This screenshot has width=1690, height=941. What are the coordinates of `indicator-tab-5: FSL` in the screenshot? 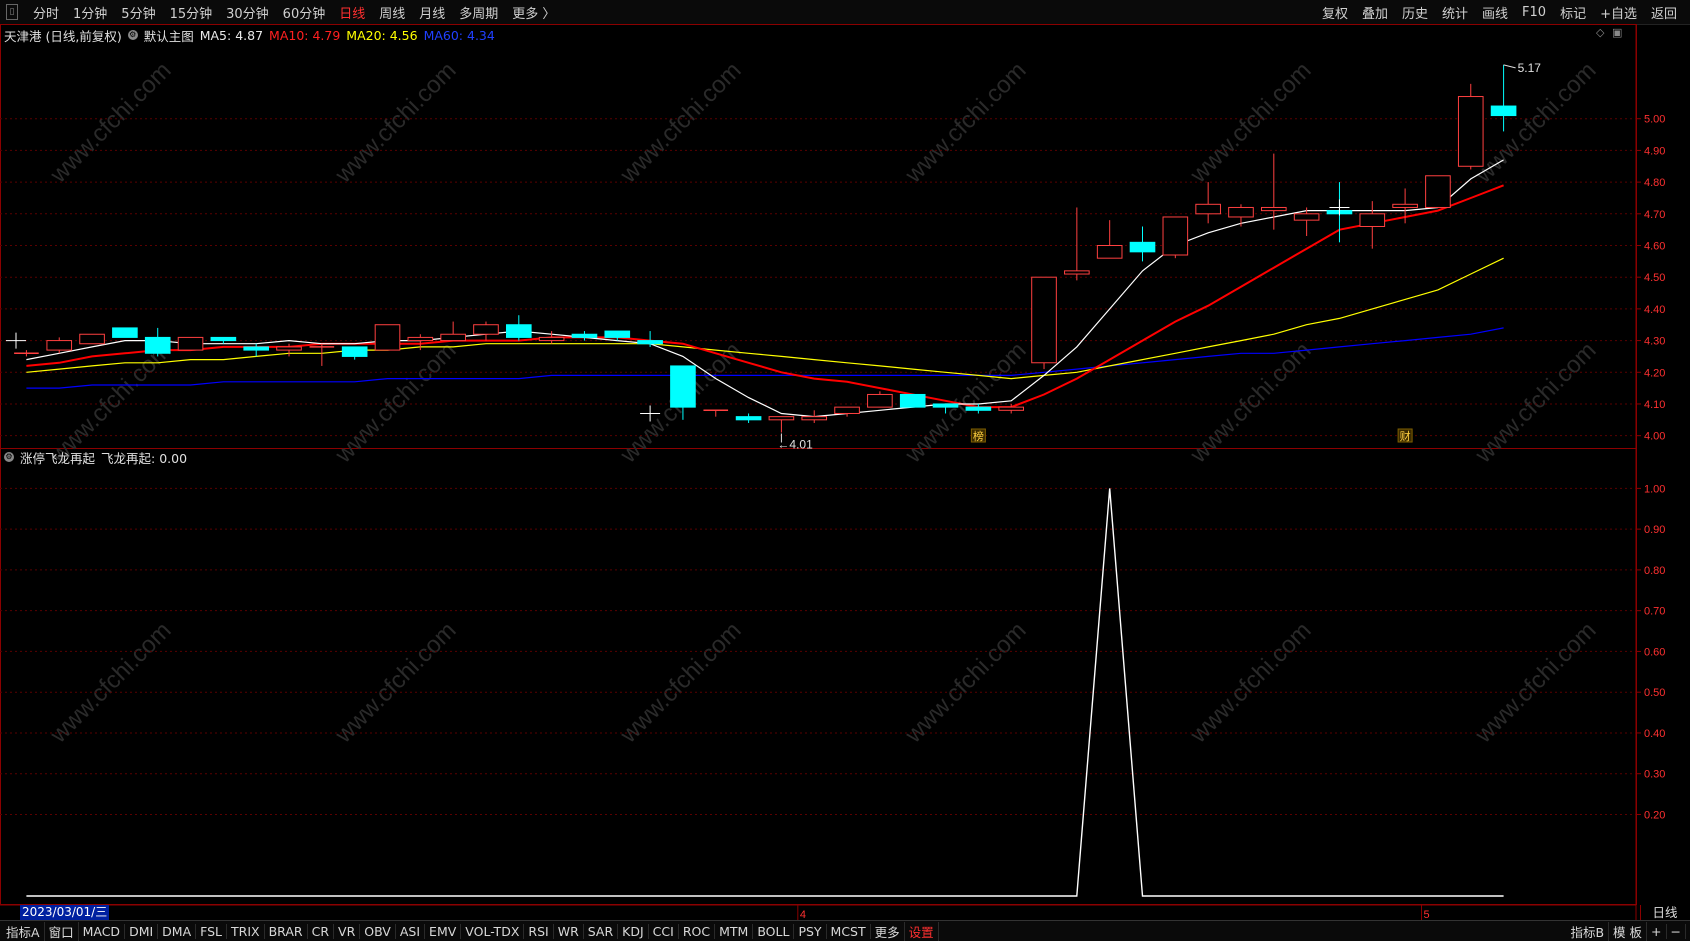 It's located at (212, 931).